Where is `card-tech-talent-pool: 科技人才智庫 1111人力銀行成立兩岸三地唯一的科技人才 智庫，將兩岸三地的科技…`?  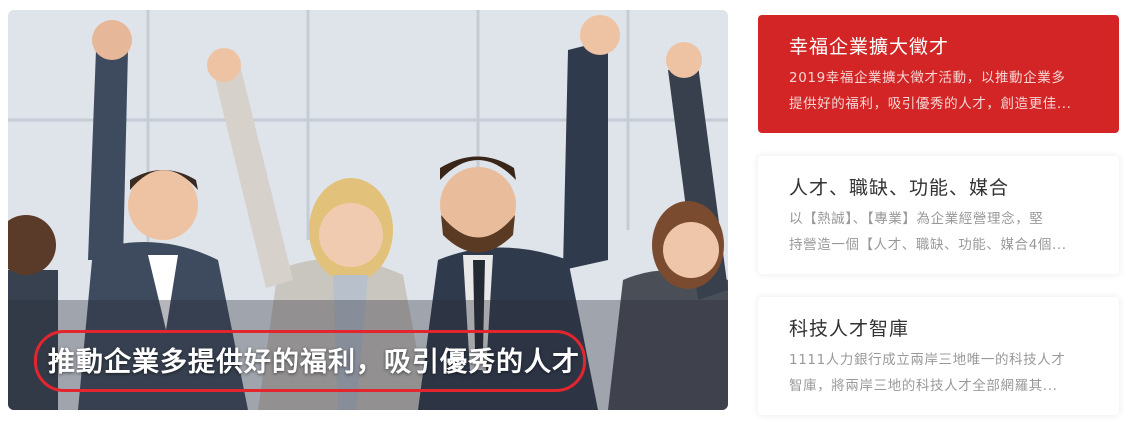 card-tech-talent-pool: 科技人才智庫 1111人力銀行成立兩岸三地唯一的科技人才 智庫，將兩岸三地的科技… is located at coordinates (938, 356).